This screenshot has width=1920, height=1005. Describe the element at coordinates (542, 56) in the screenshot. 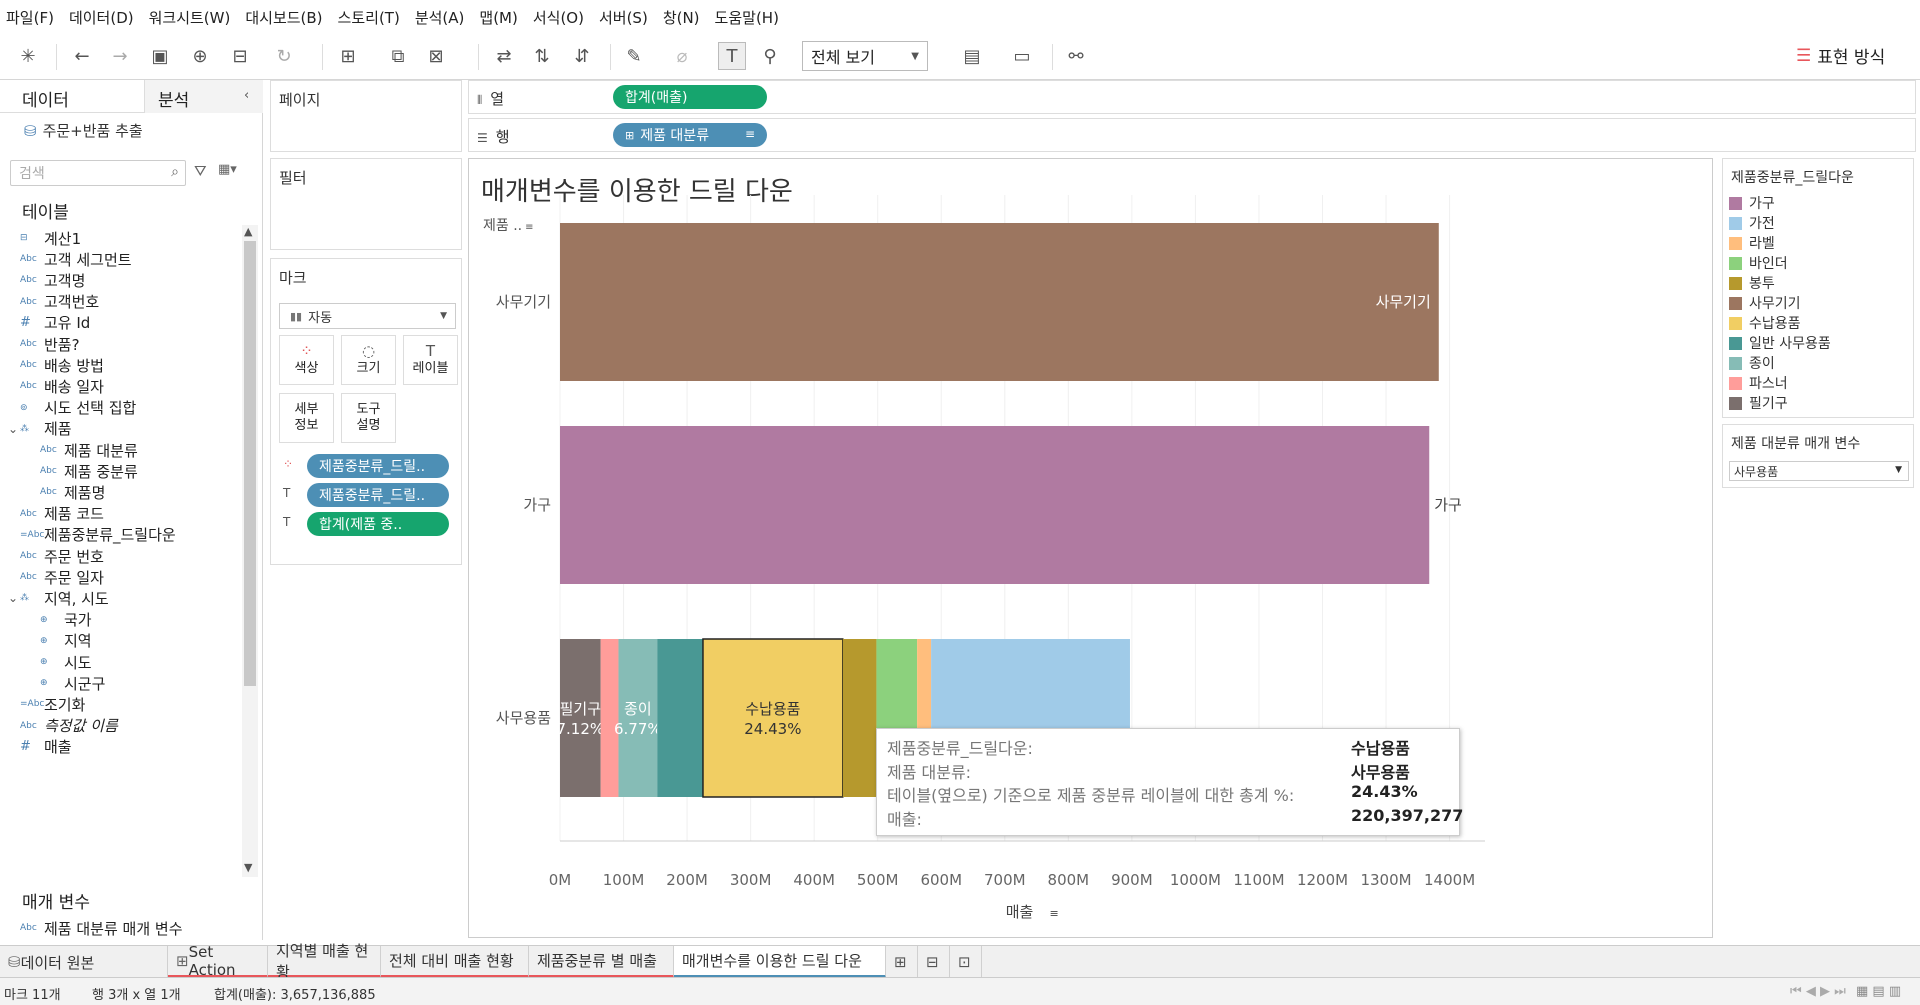

I see `sort-ascending-icon: ⇅` at that location.